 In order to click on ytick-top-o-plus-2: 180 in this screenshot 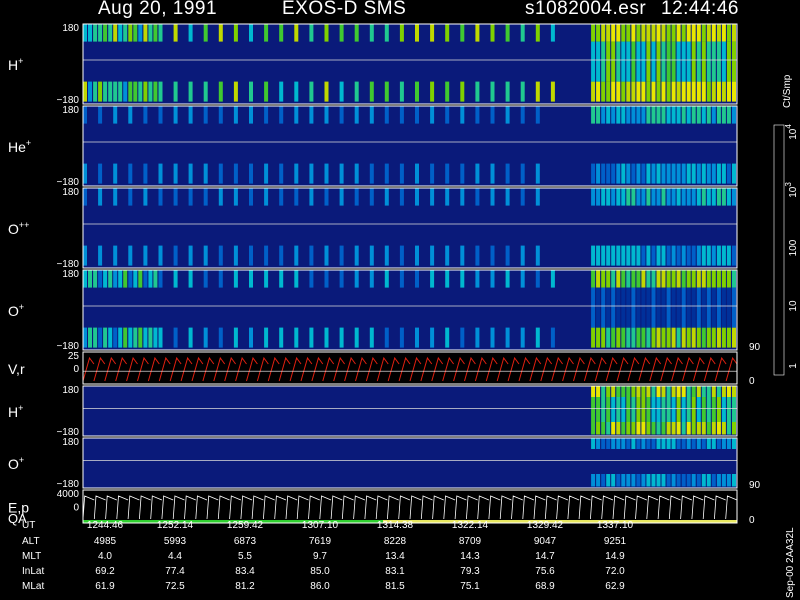, I will do `click(70, 442)`.